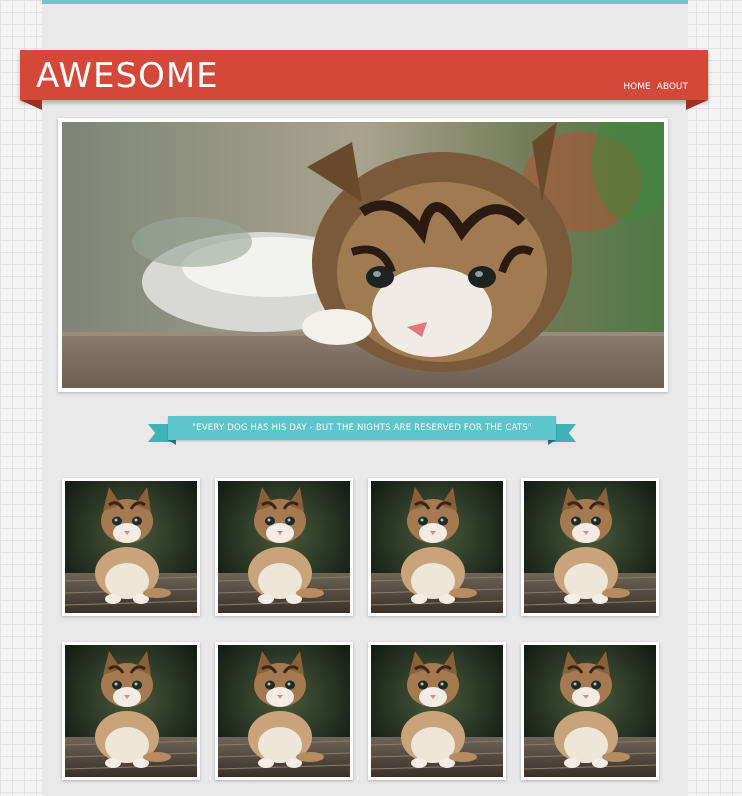 The height and width of the screenshot is (796, 742). Describe the element at coordinates (636, 87) in the screenshot. I see `nav-home-link: HOME` at that location.